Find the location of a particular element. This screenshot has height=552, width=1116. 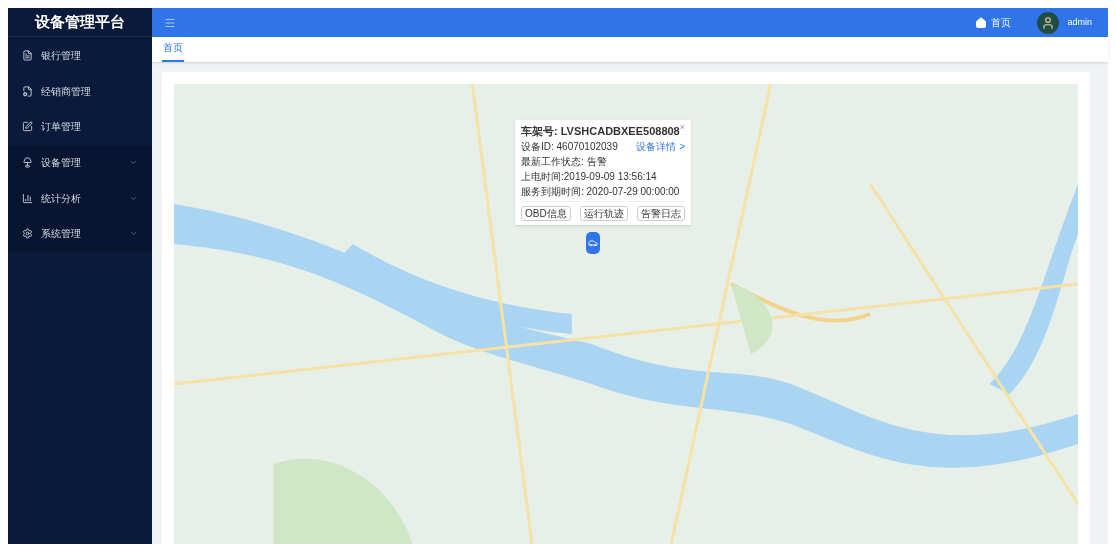

file-icon is located at coordinates (27, 56).